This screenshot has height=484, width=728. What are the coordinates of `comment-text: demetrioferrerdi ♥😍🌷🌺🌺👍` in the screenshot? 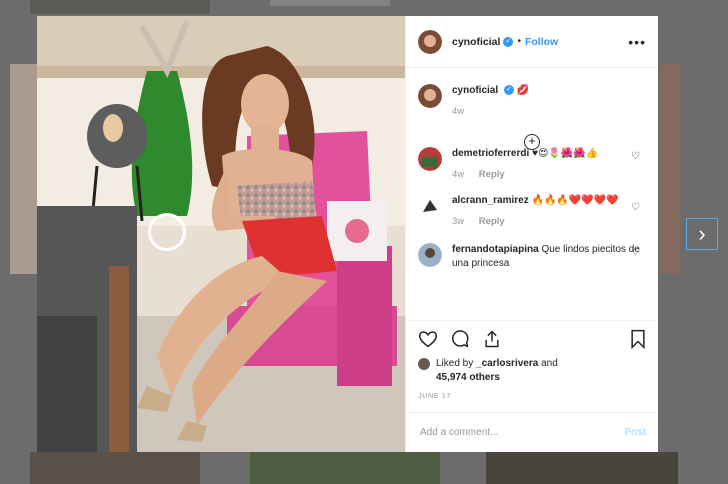 It's located at (549, 154).